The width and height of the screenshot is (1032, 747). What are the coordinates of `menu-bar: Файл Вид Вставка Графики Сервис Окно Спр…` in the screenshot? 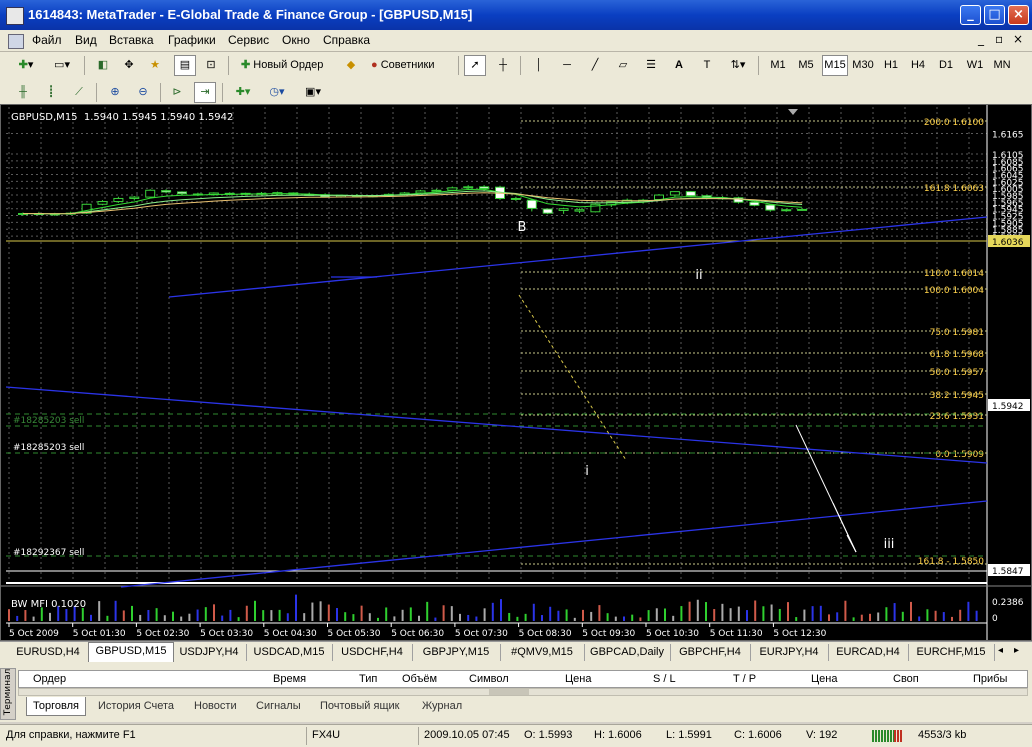 It's located at (516, 41).